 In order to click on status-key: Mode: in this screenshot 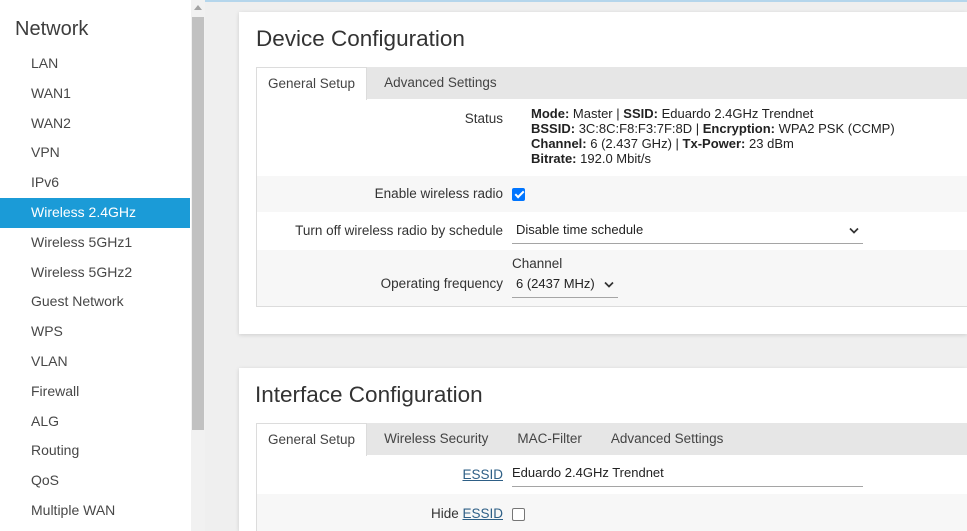, I will do `click(550, 113)`.